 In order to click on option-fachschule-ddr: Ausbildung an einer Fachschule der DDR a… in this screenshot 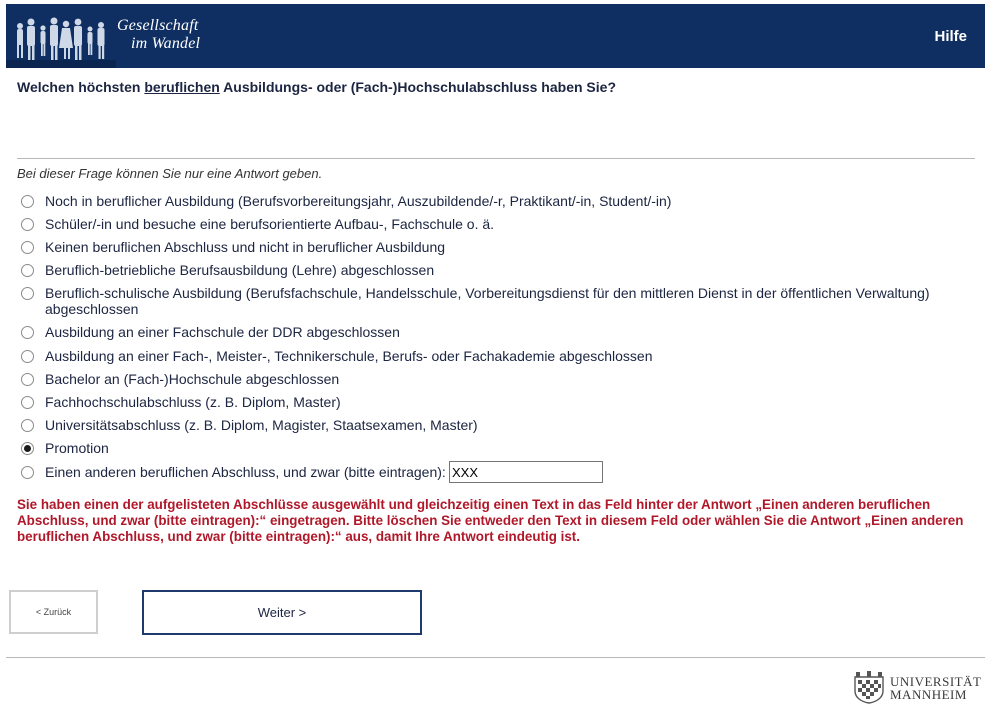, I will do `click(210, 332)`.